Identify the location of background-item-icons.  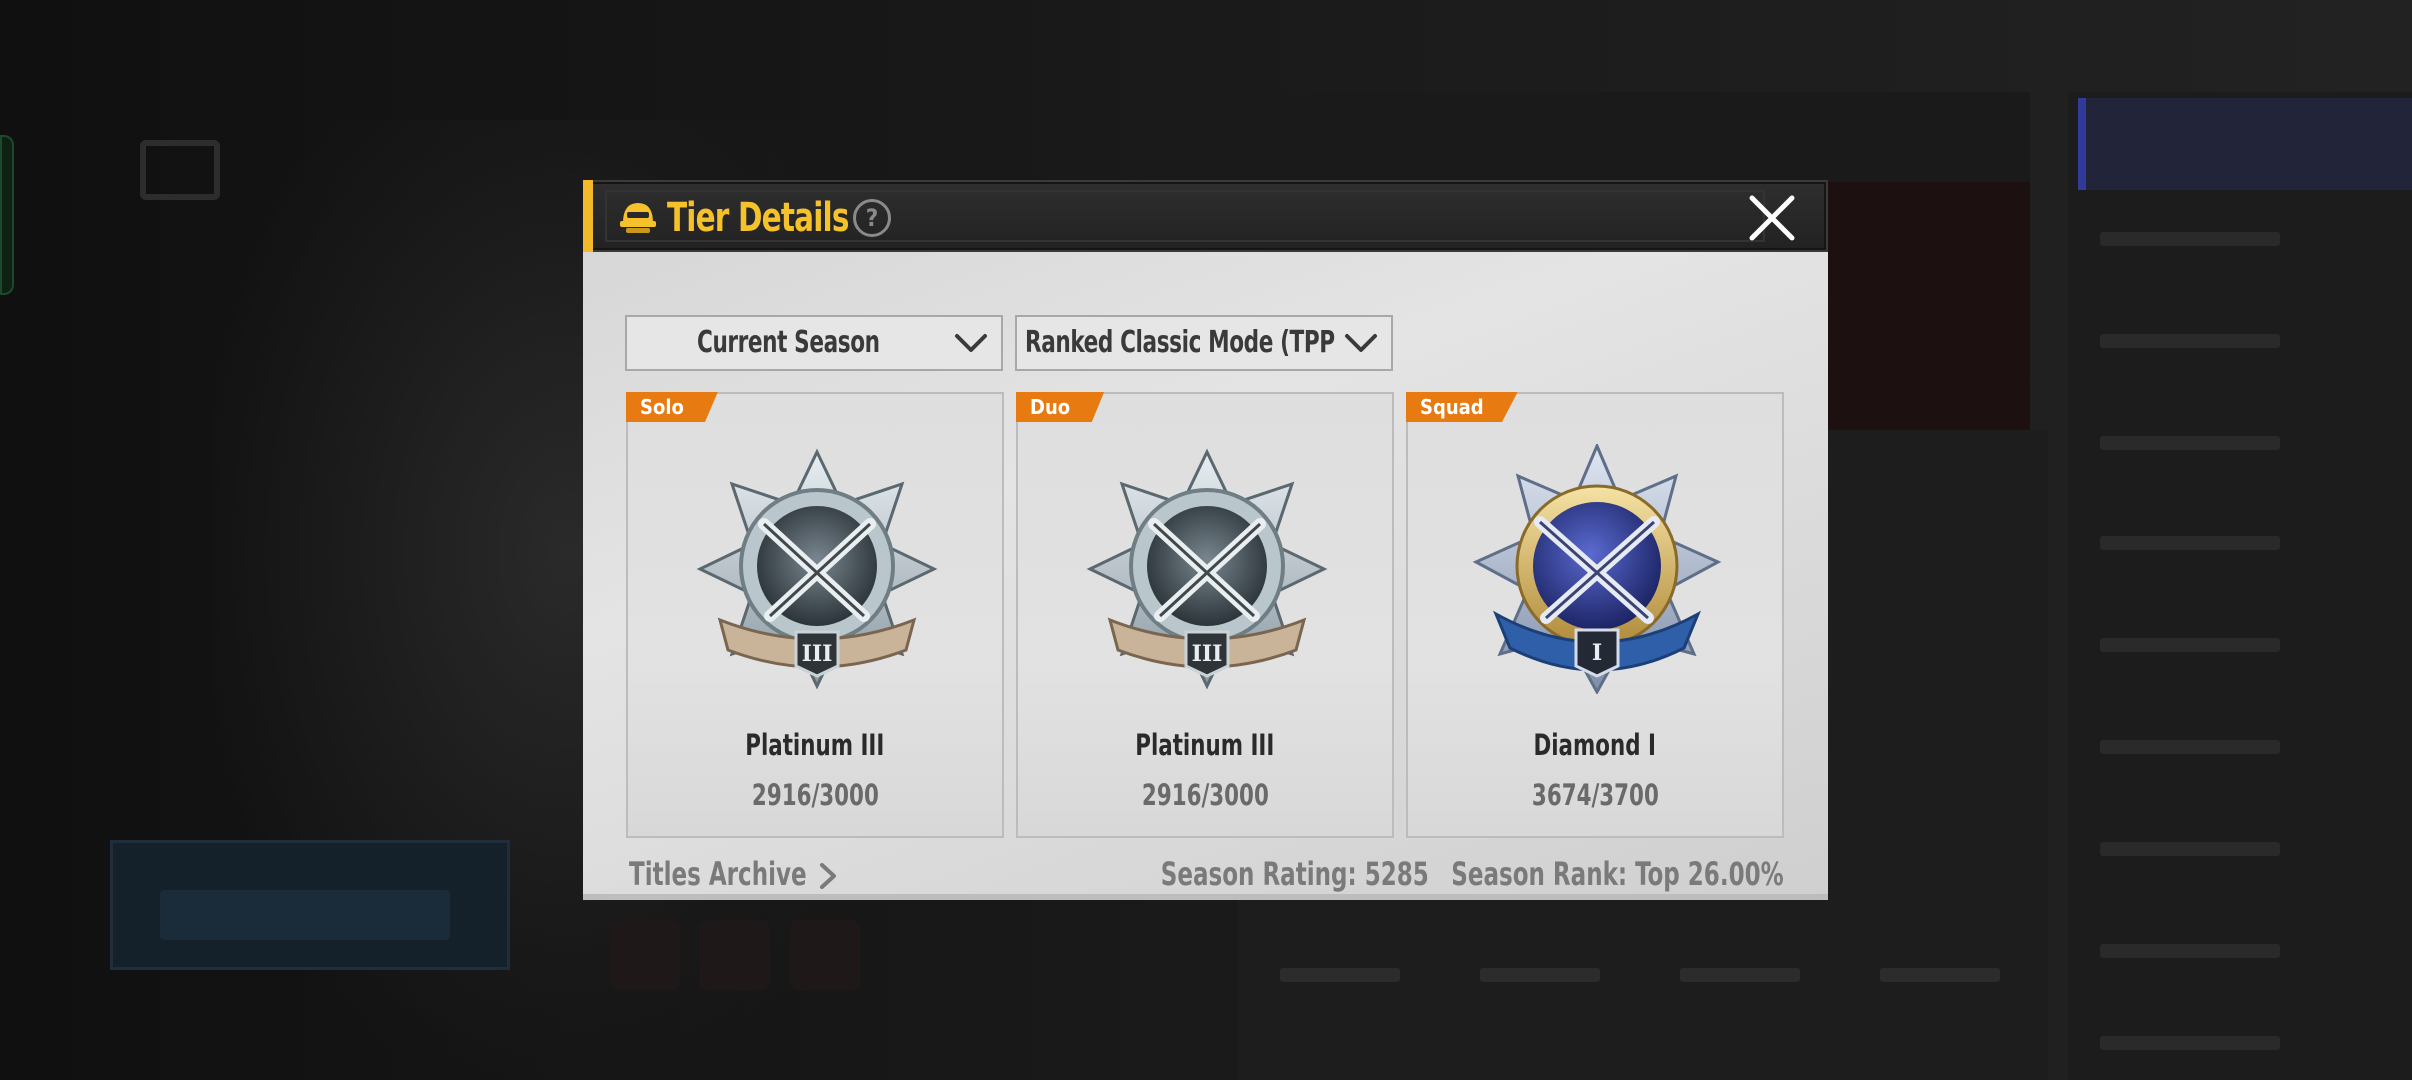
(735, 960).